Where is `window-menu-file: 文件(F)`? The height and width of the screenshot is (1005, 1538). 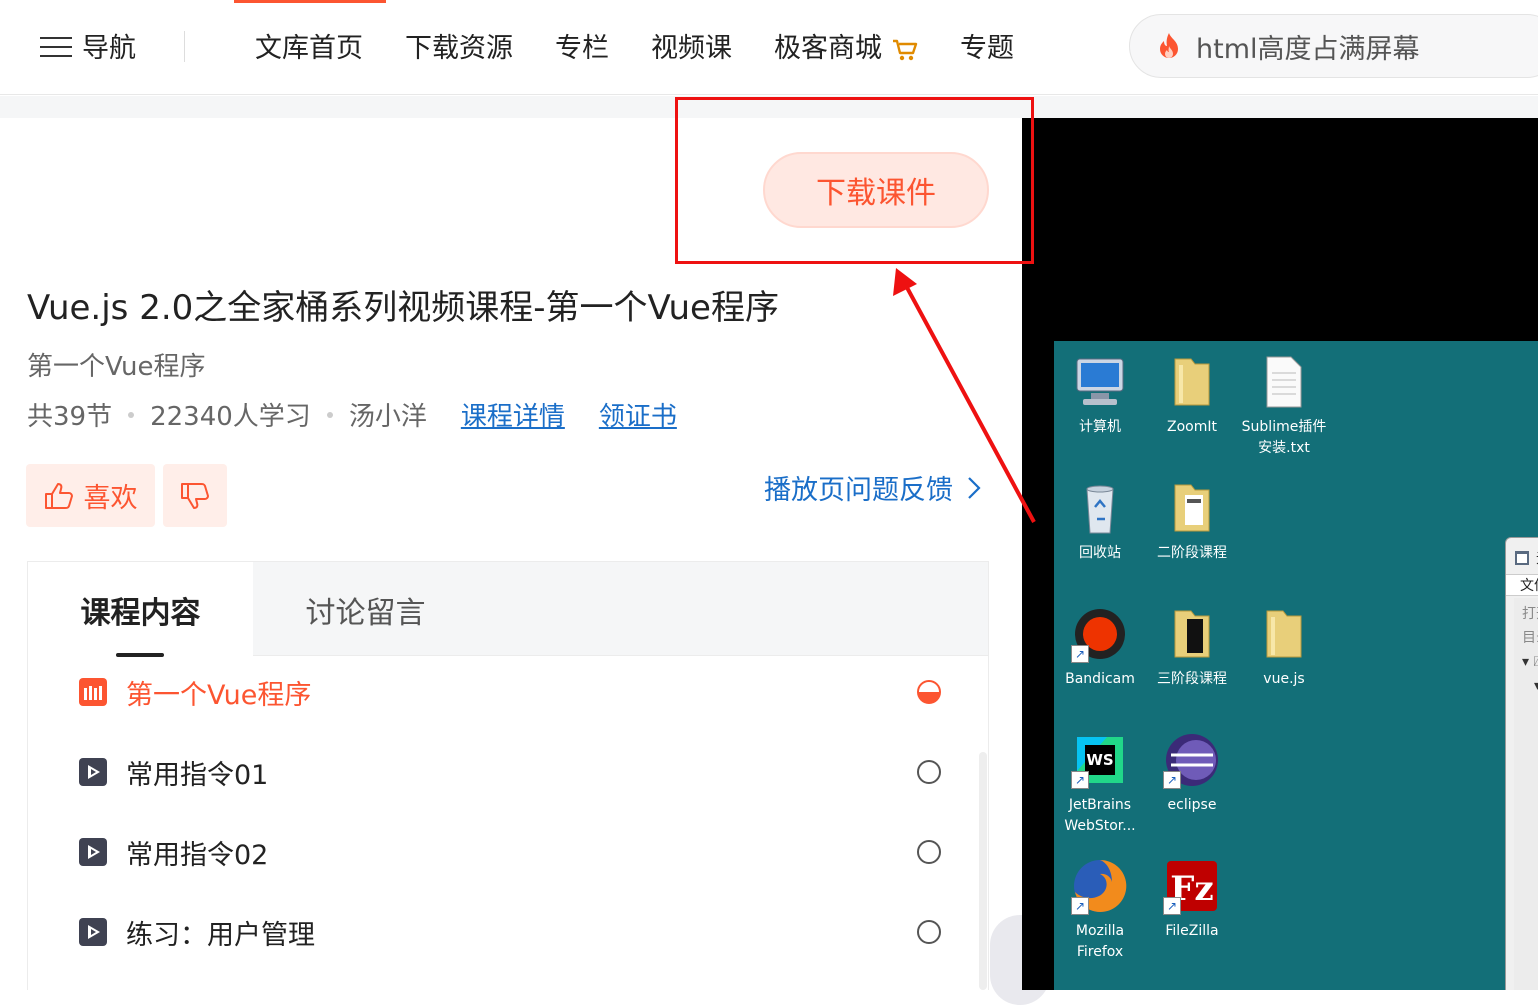 window-menu-file: 文件(F) is located at coordinates (1522, 585).